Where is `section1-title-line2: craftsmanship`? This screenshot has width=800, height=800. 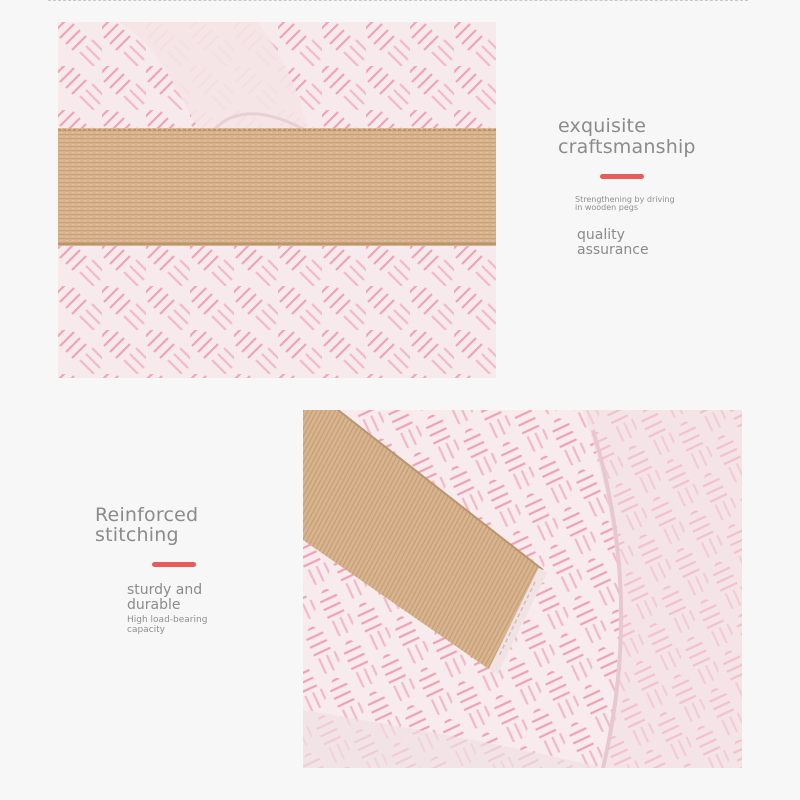
section1-title-line2: craftsmanship is located at coordinates (627, 147).